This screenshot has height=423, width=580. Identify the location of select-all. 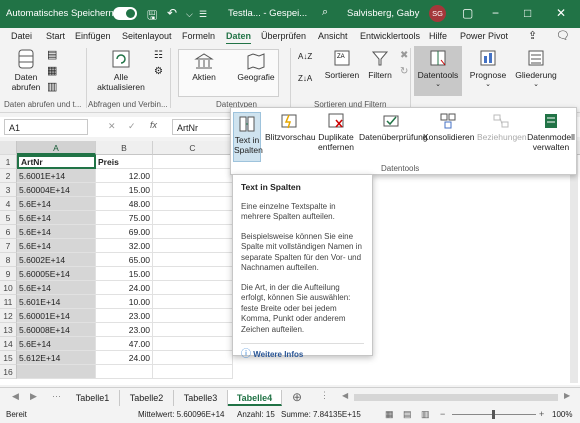
(8, 148).